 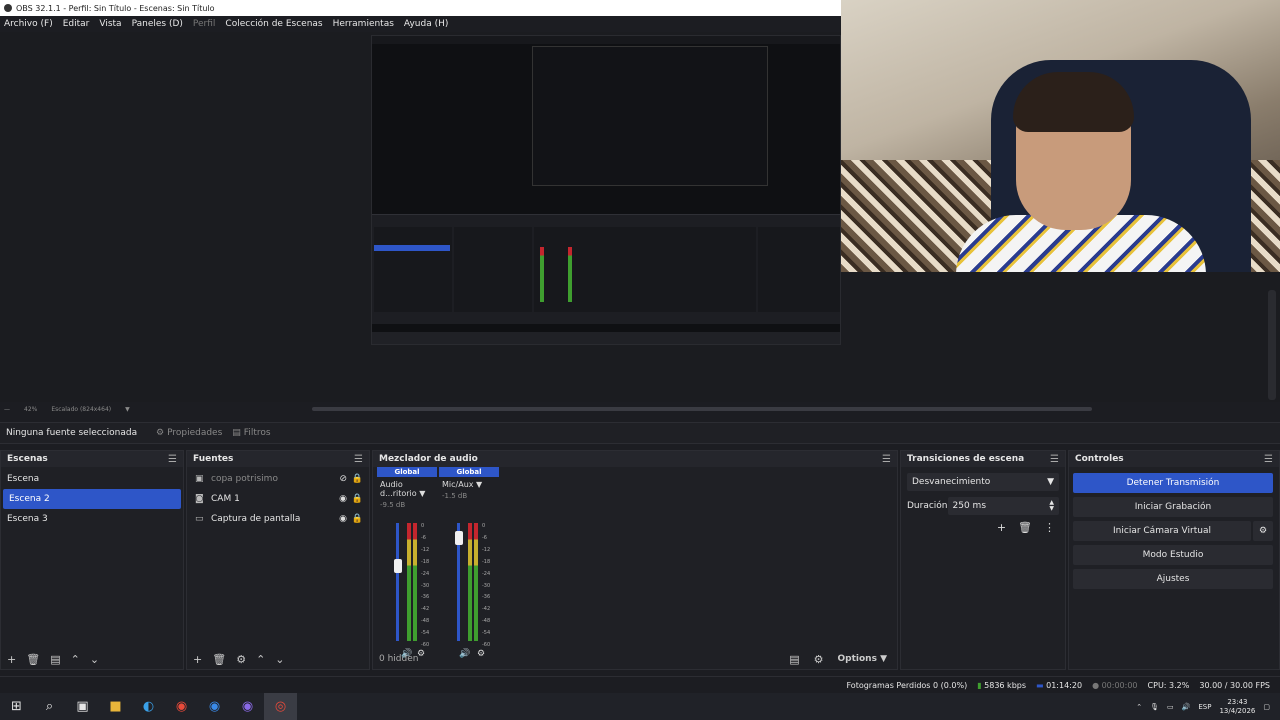 What do you see at coordinates (1237, 707) in the screenshot?
I see `clock: 23:43 13/4/2026` at bounding box center [1237, 707].